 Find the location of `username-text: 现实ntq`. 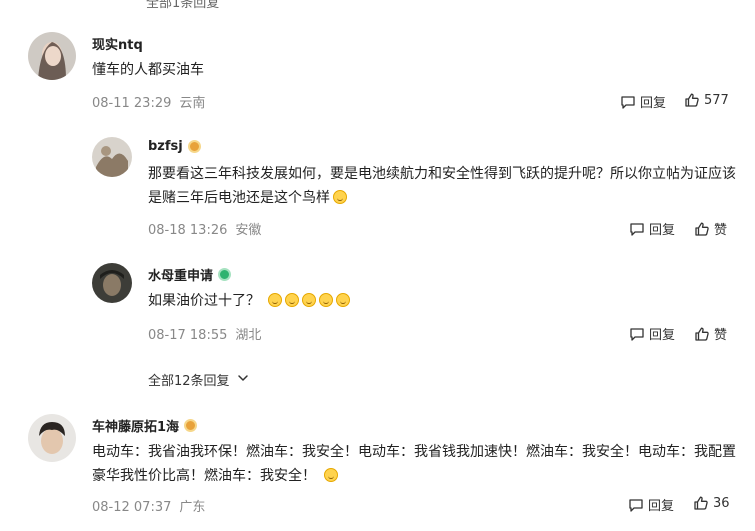

username-text: 现实ntq is located at coordinates (117, 43).